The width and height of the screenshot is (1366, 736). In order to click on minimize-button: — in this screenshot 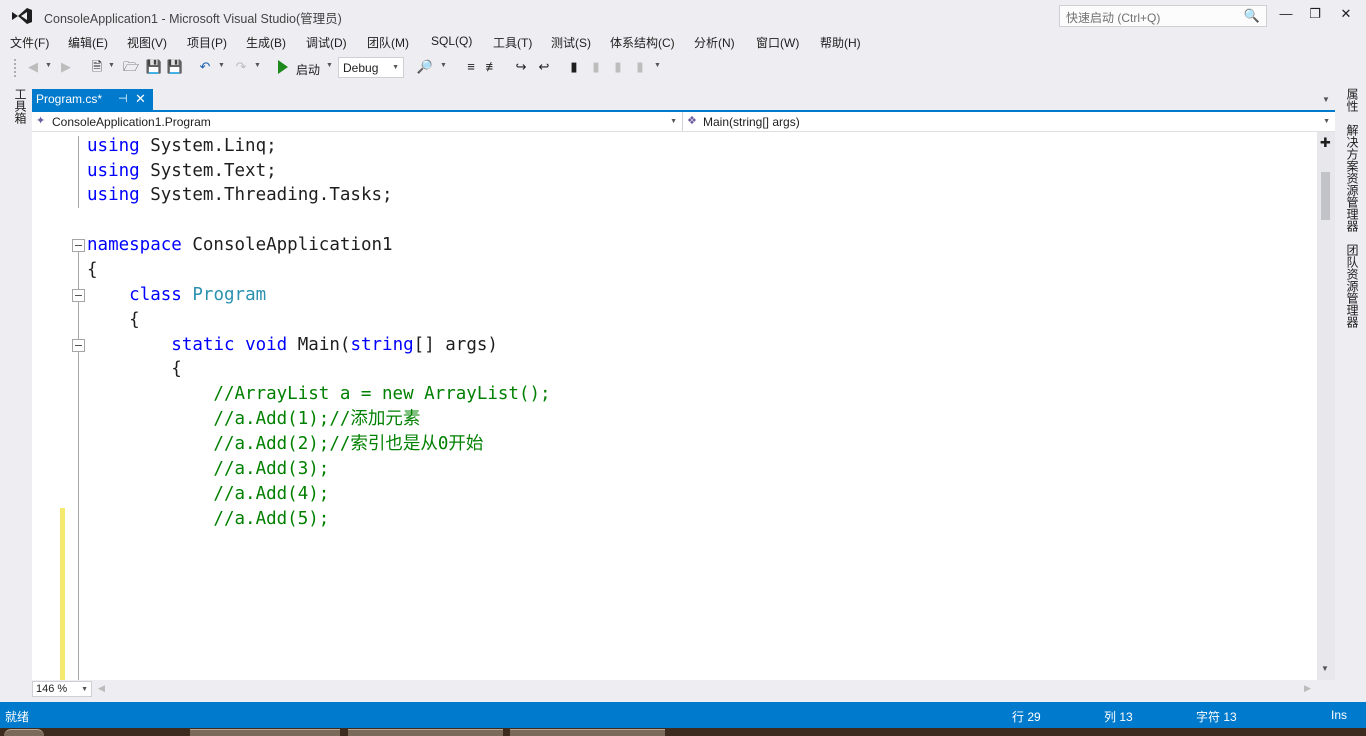, I will do `click(1286, 15)`.